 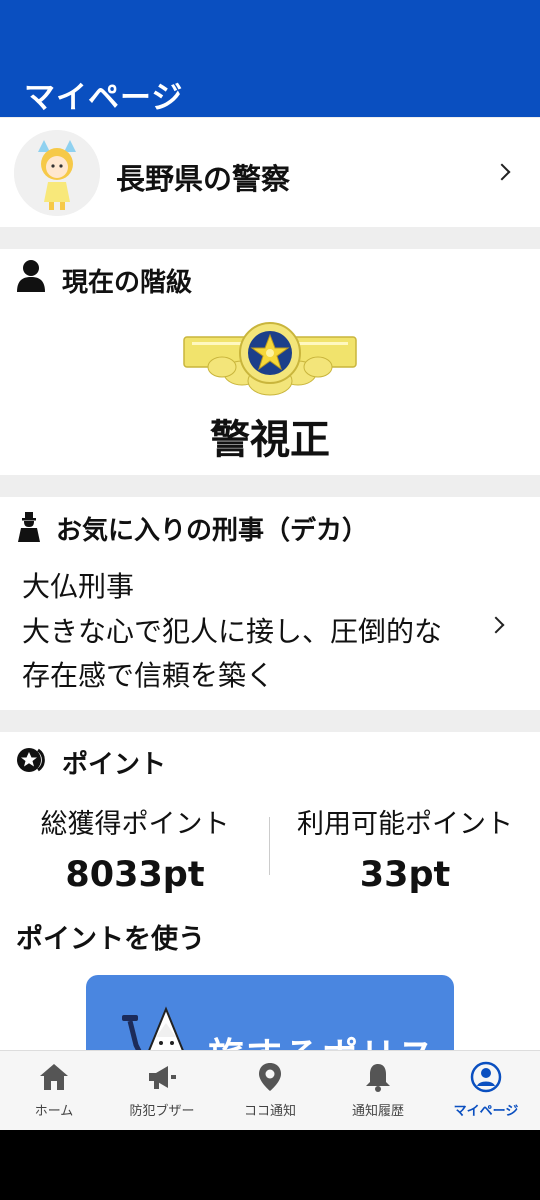 What do you see at coordinates (31, 760) in the screenshot?
I see `points-icon` at bounding box center [31, 760].